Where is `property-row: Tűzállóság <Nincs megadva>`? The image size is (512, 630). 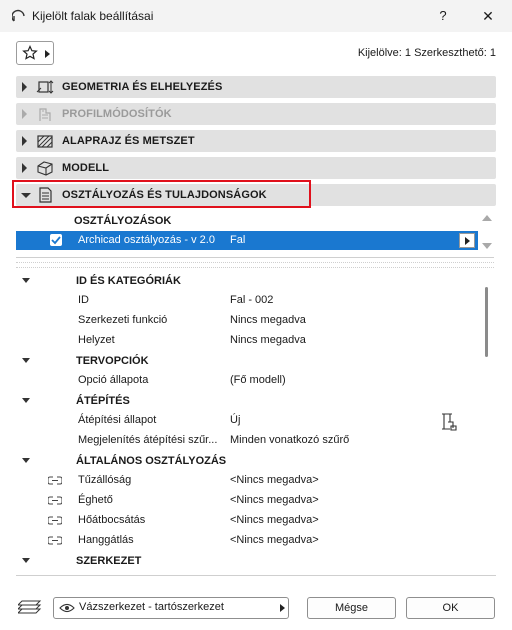
property-row: Tűzállóság <Nincs megadva> is located at coordinates (247, 481).